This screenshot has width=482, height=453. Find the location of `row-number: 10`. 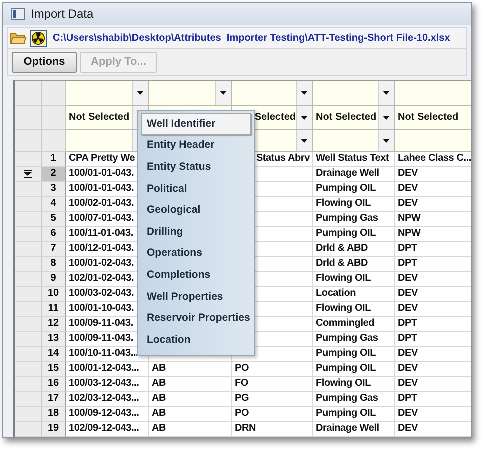

row-number: 10 is located at coordinates (54, 294).